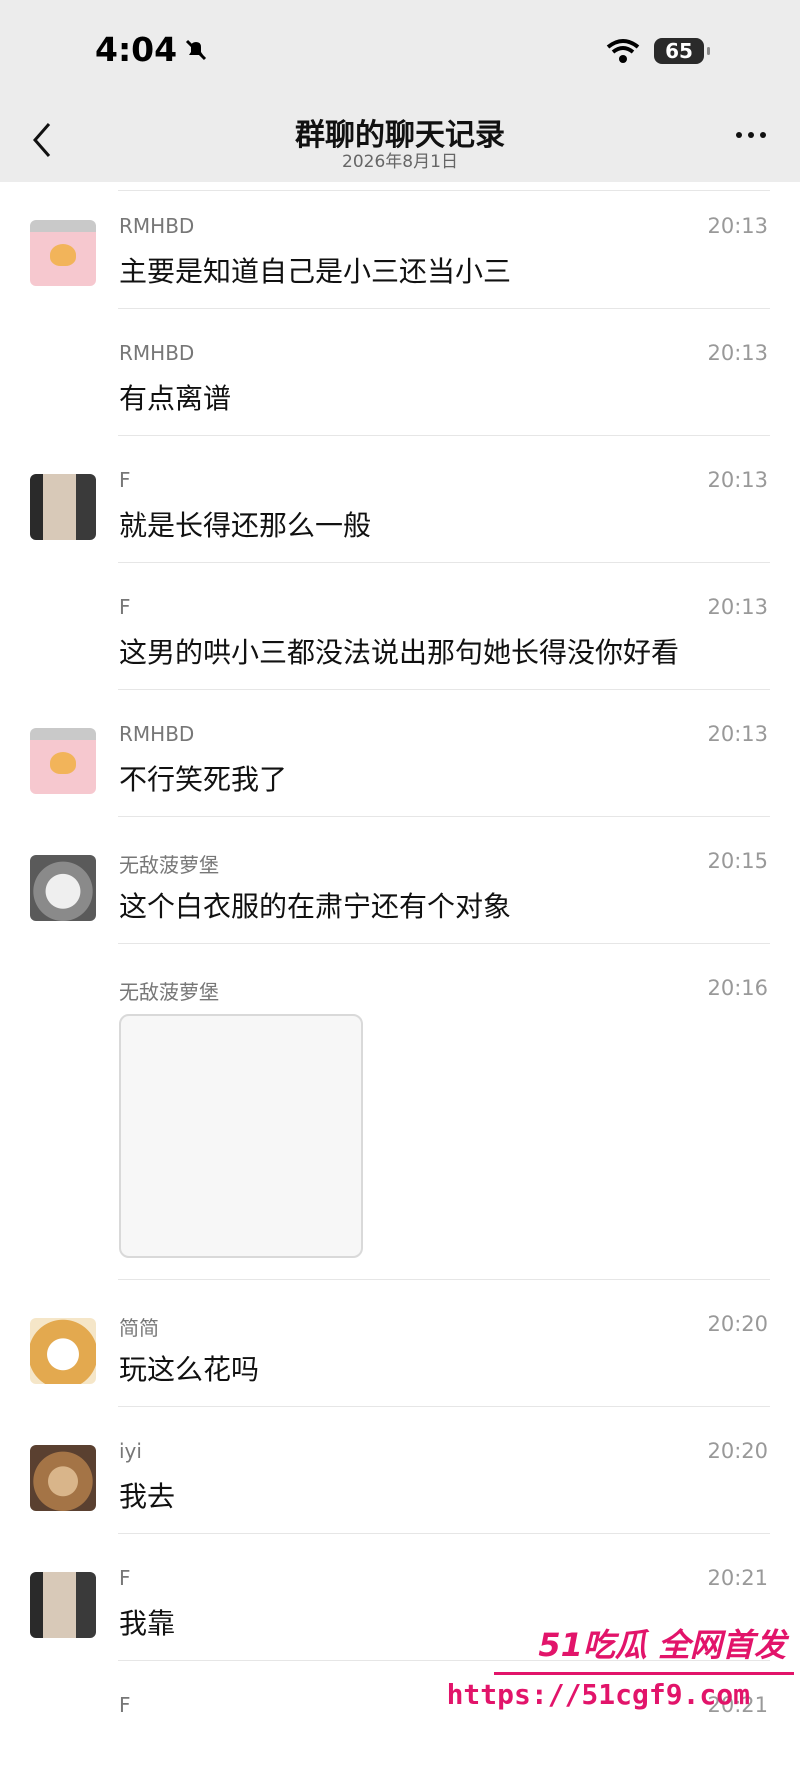  I want to click on bell-muted-icon, so click(196, 49).